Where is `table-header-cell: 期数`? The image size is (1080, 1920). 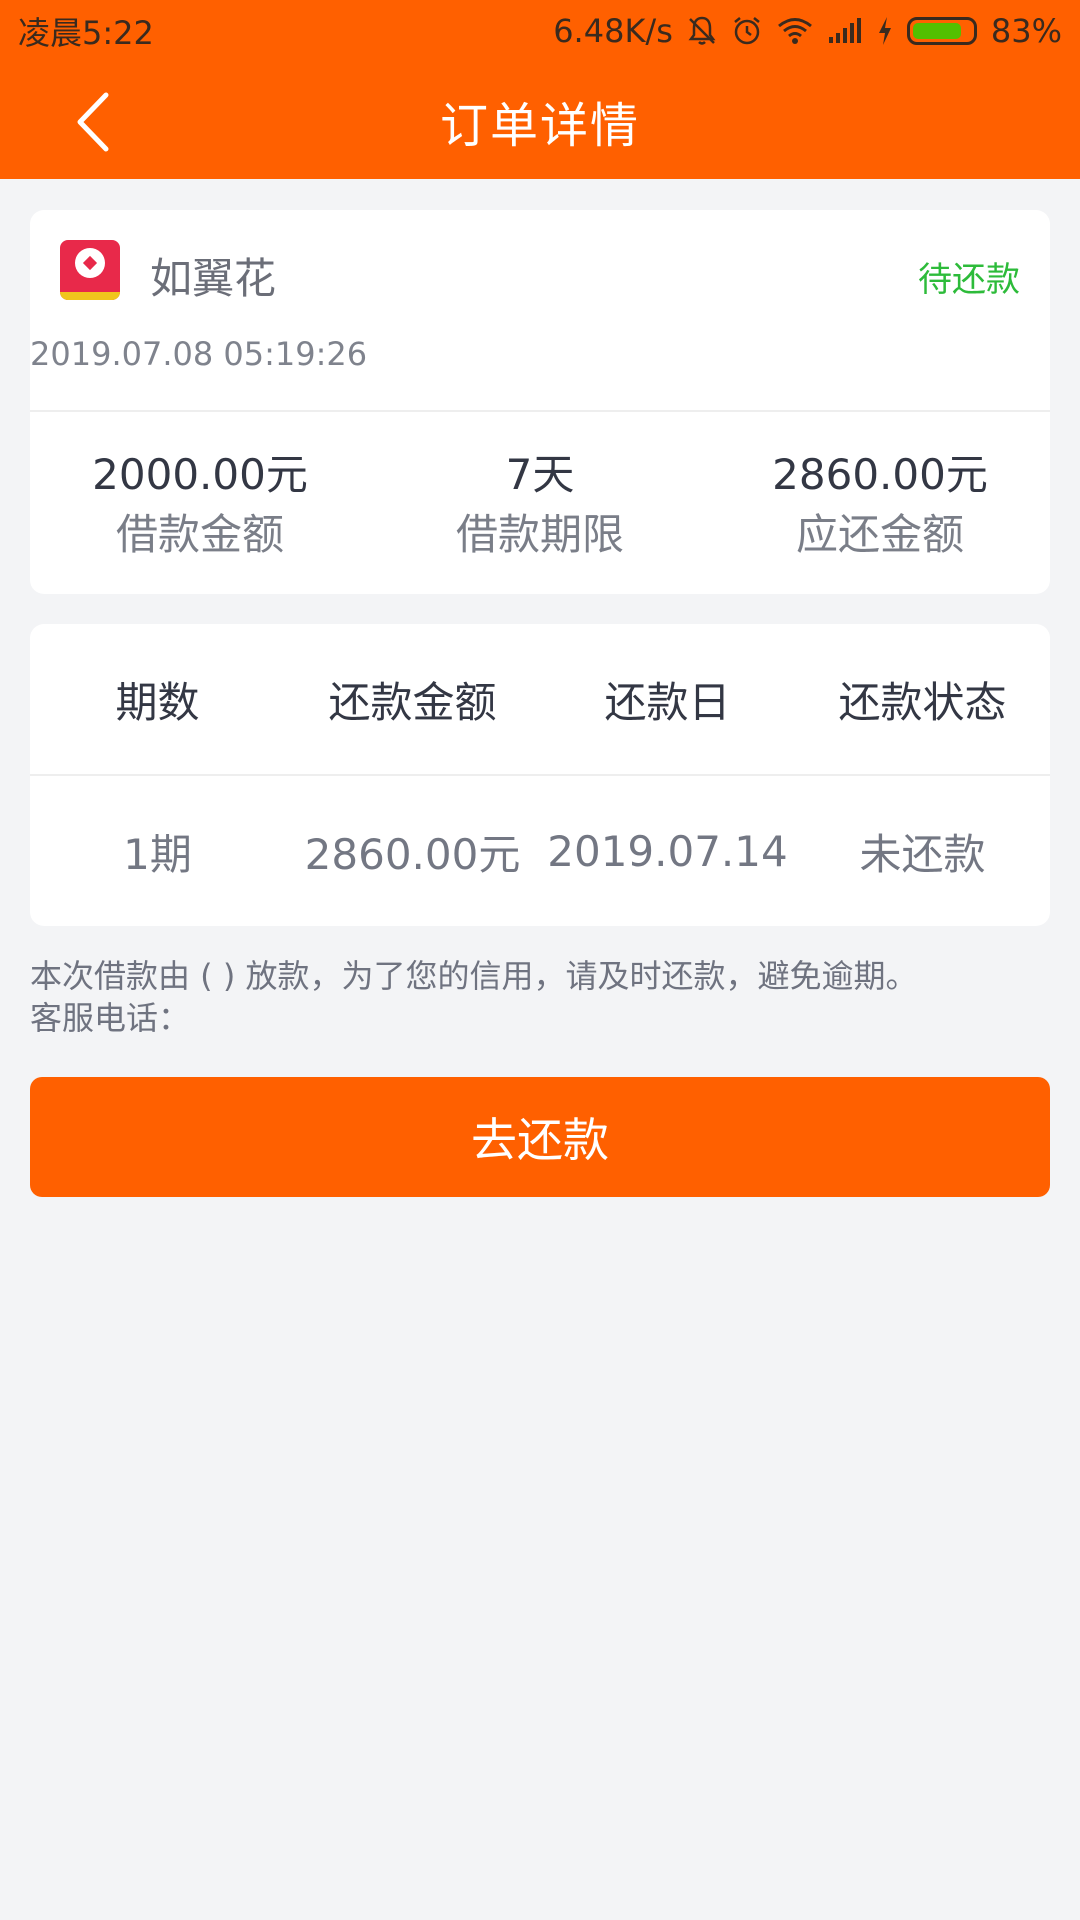 table-header-cell: 期数 is located at coordinates (157, 702).